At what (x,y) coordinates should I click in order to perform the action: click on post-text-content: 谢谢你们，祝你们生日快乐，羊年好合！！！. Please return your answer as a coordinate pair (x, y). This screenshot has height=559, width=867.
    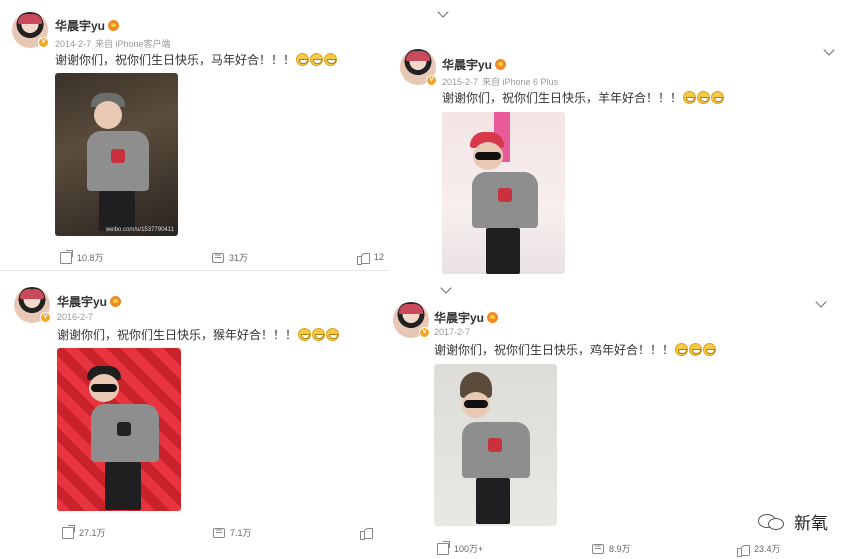
    Looking at the image, I should click on (562, 98).